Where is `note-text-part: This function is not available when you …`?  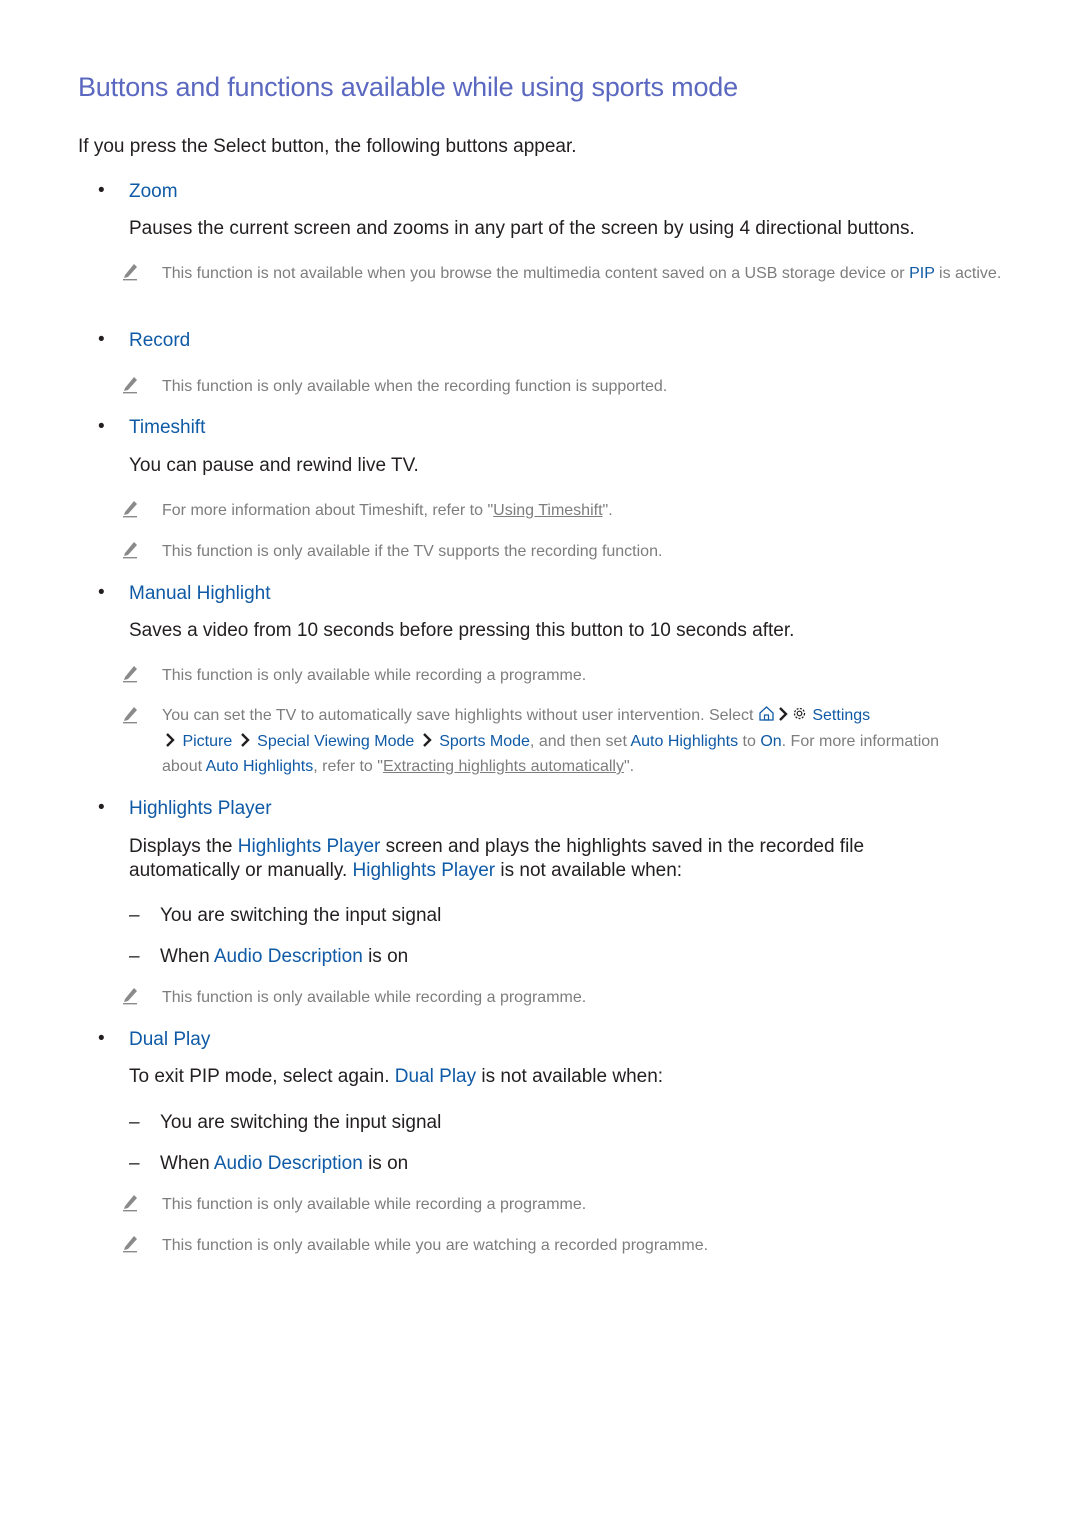 note-text-part: This function is not available when you … is located at coordinates (536, 273).